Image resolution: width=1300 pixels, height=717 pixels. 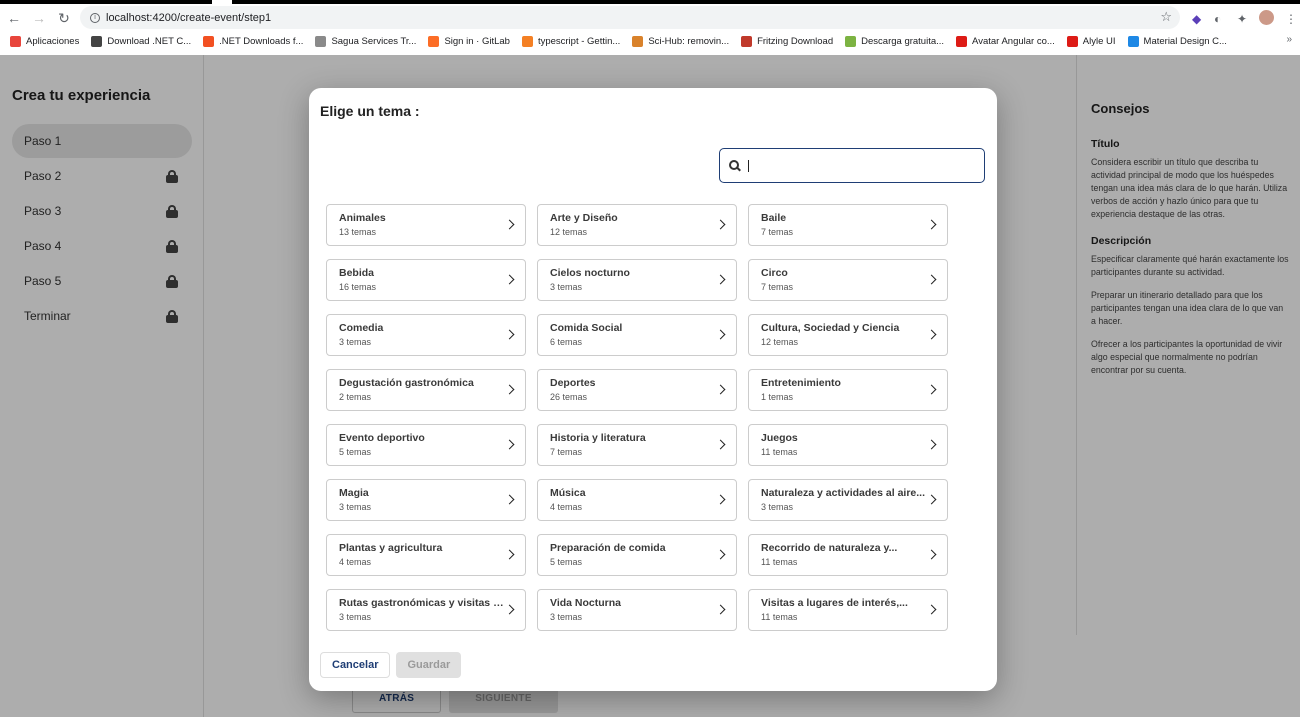 I want to click on topic-card: Comida Social 6 temas, so click(x=637, y=335).